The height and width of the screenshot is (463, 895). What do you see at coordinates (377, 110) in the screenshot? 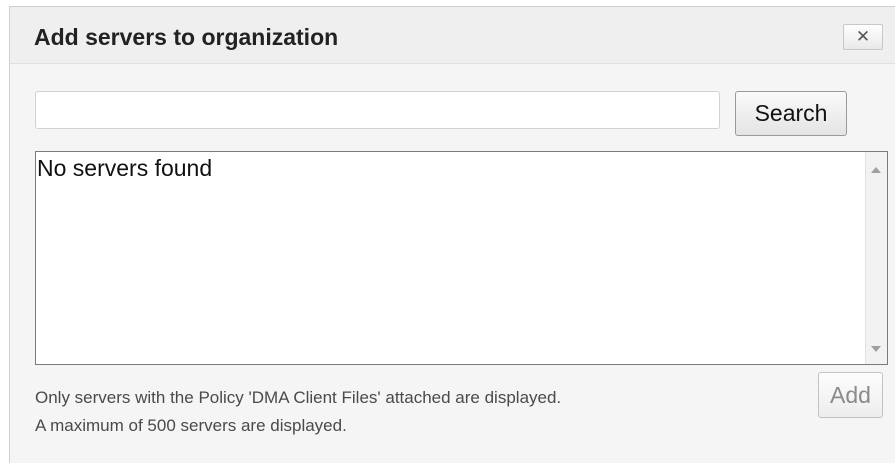
I see `search-input` at bounding box center [377, 110].